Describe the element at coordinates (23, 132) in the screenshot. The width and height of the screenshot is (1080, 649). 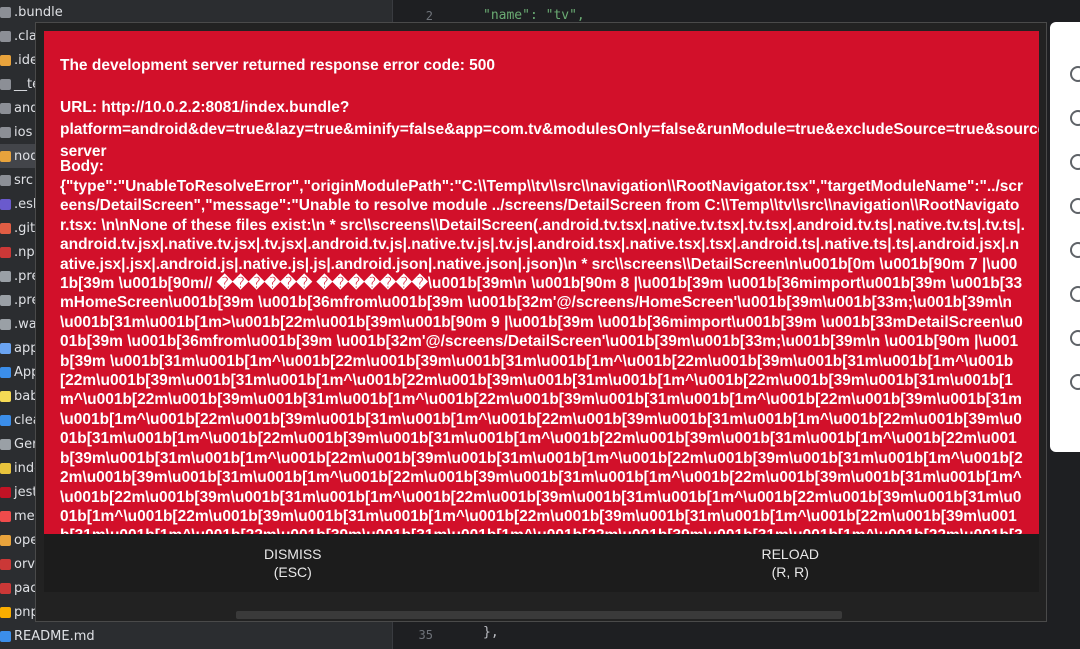
I see `file-tree-label: ios` at that location.